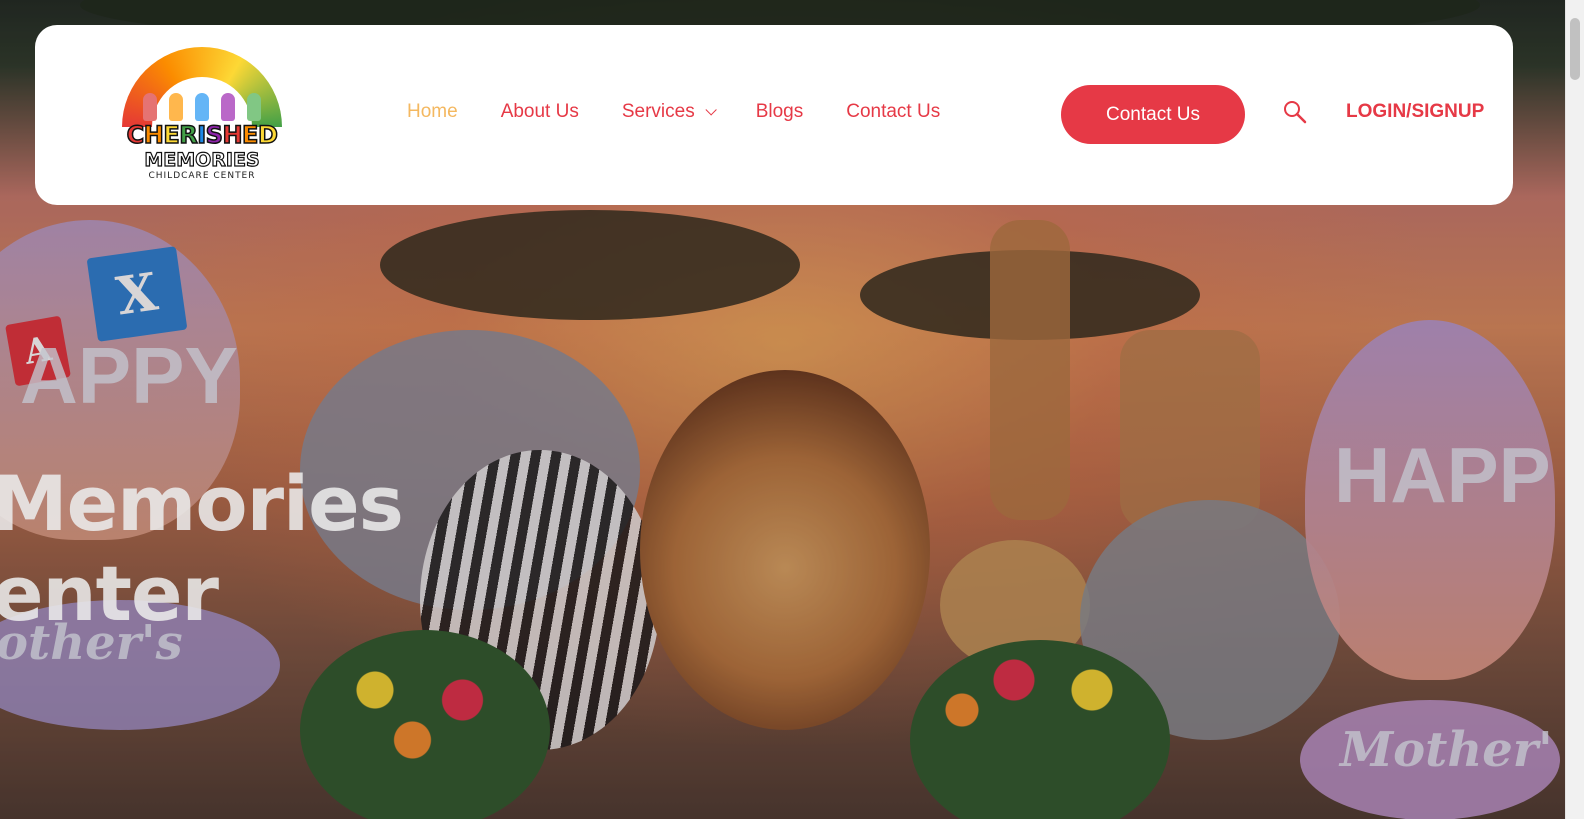 The height and width of the screenshot is (819, 1584). What do you see at coordinates (202, 135) in the screenshot?
I see `logo-name-line1: CHERISHED` at bounding box center [202, 135].